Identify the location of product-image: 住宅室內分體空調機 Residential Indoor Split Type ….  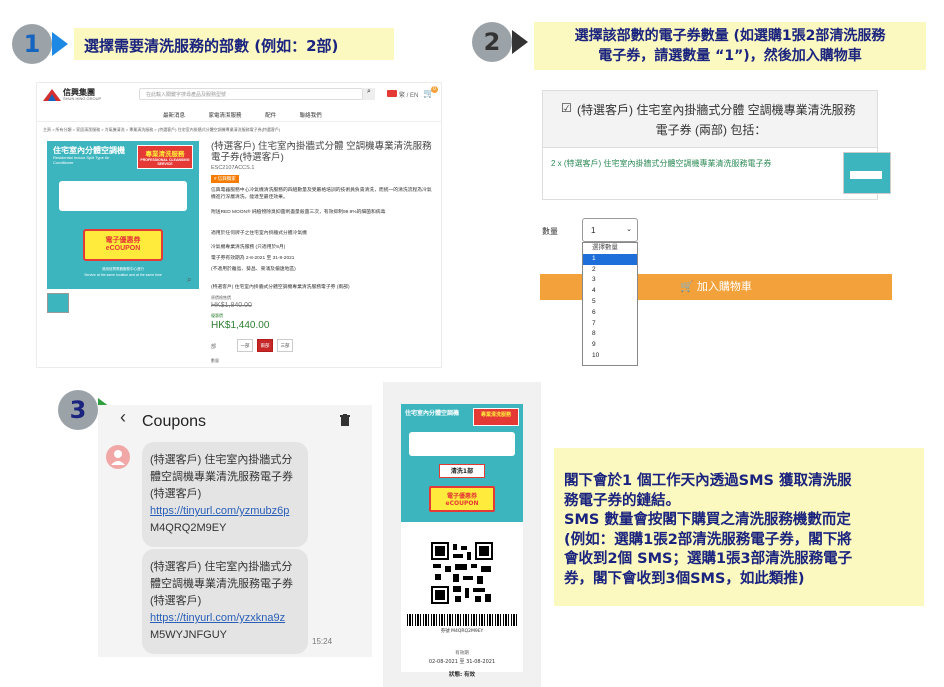
(123, 215).